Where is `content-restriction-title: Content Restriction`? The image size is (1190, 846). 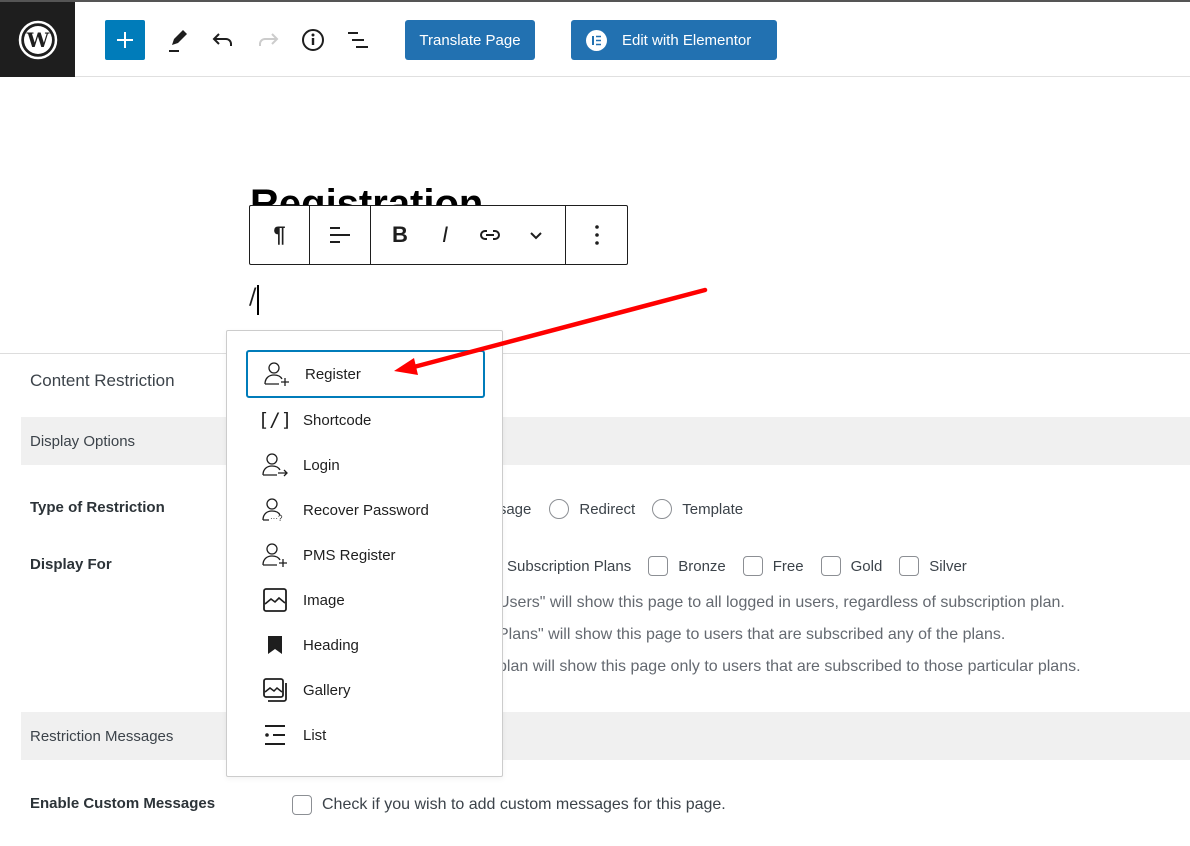
content-restriction-title: Content Restriction is located at coordinates (102, 381).